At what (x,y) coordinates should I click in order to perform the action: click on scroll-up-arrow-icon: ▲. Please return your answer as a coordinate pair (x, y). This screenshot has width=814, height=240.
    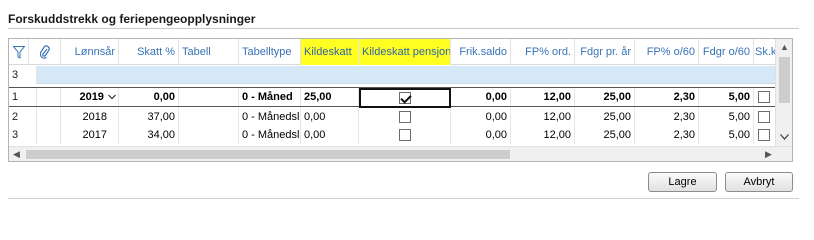
    Looking at the image, I should click on (784, 47).